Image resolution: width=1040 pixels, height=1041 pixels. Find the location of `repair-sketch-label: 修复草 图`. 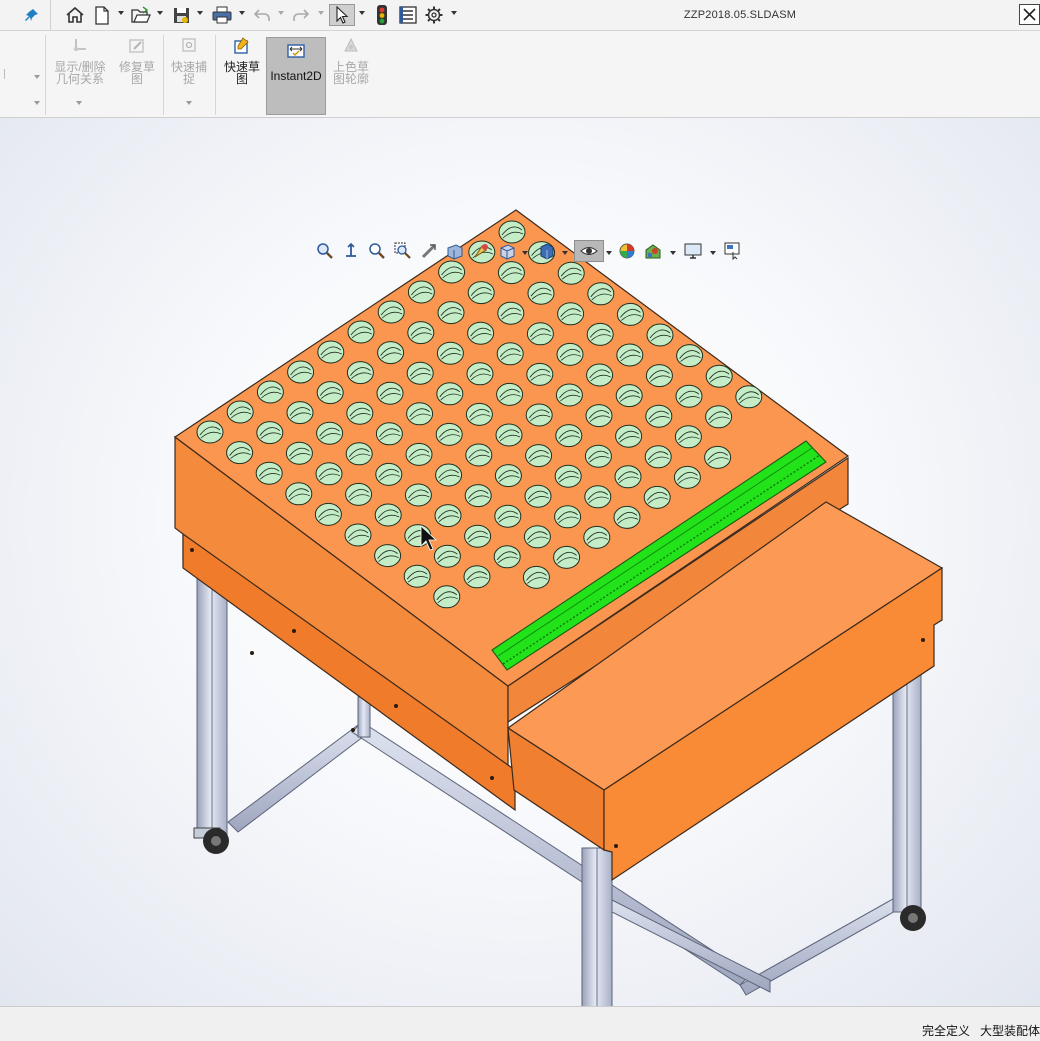

repair-sketch-label: 修复草 图 is located at coordinates (136, 73).